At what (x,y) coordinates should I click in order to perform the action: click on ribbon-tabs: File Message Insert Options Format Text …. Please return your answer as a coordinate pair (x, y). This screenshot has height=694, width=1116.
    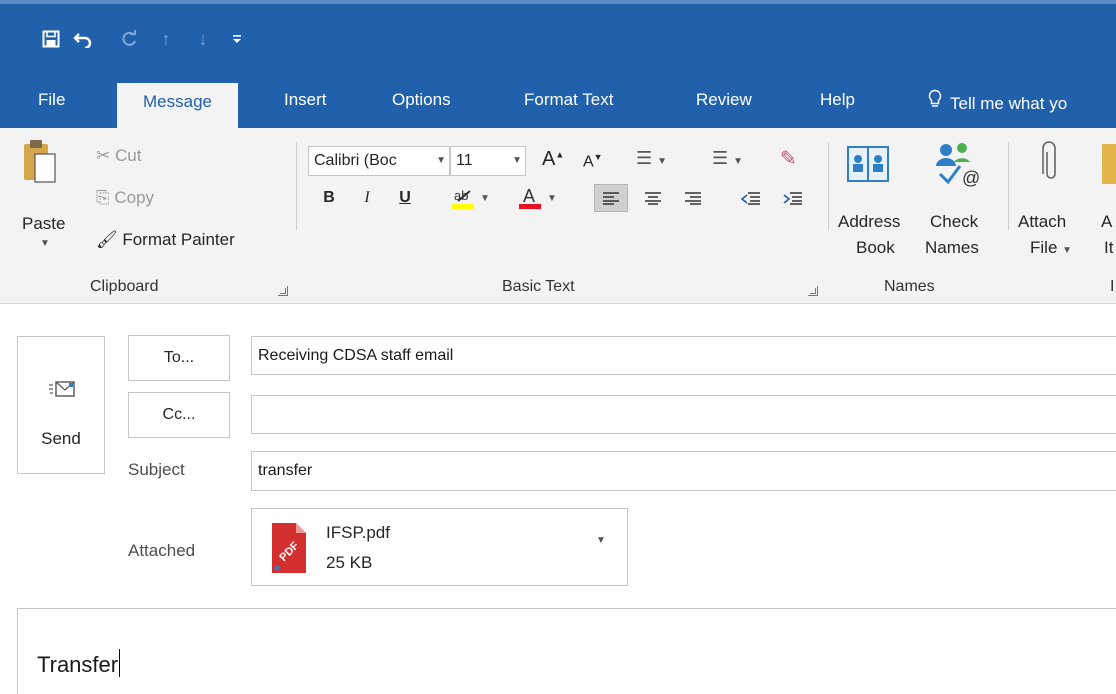
    Looking at the image, I should click on (558, 104).